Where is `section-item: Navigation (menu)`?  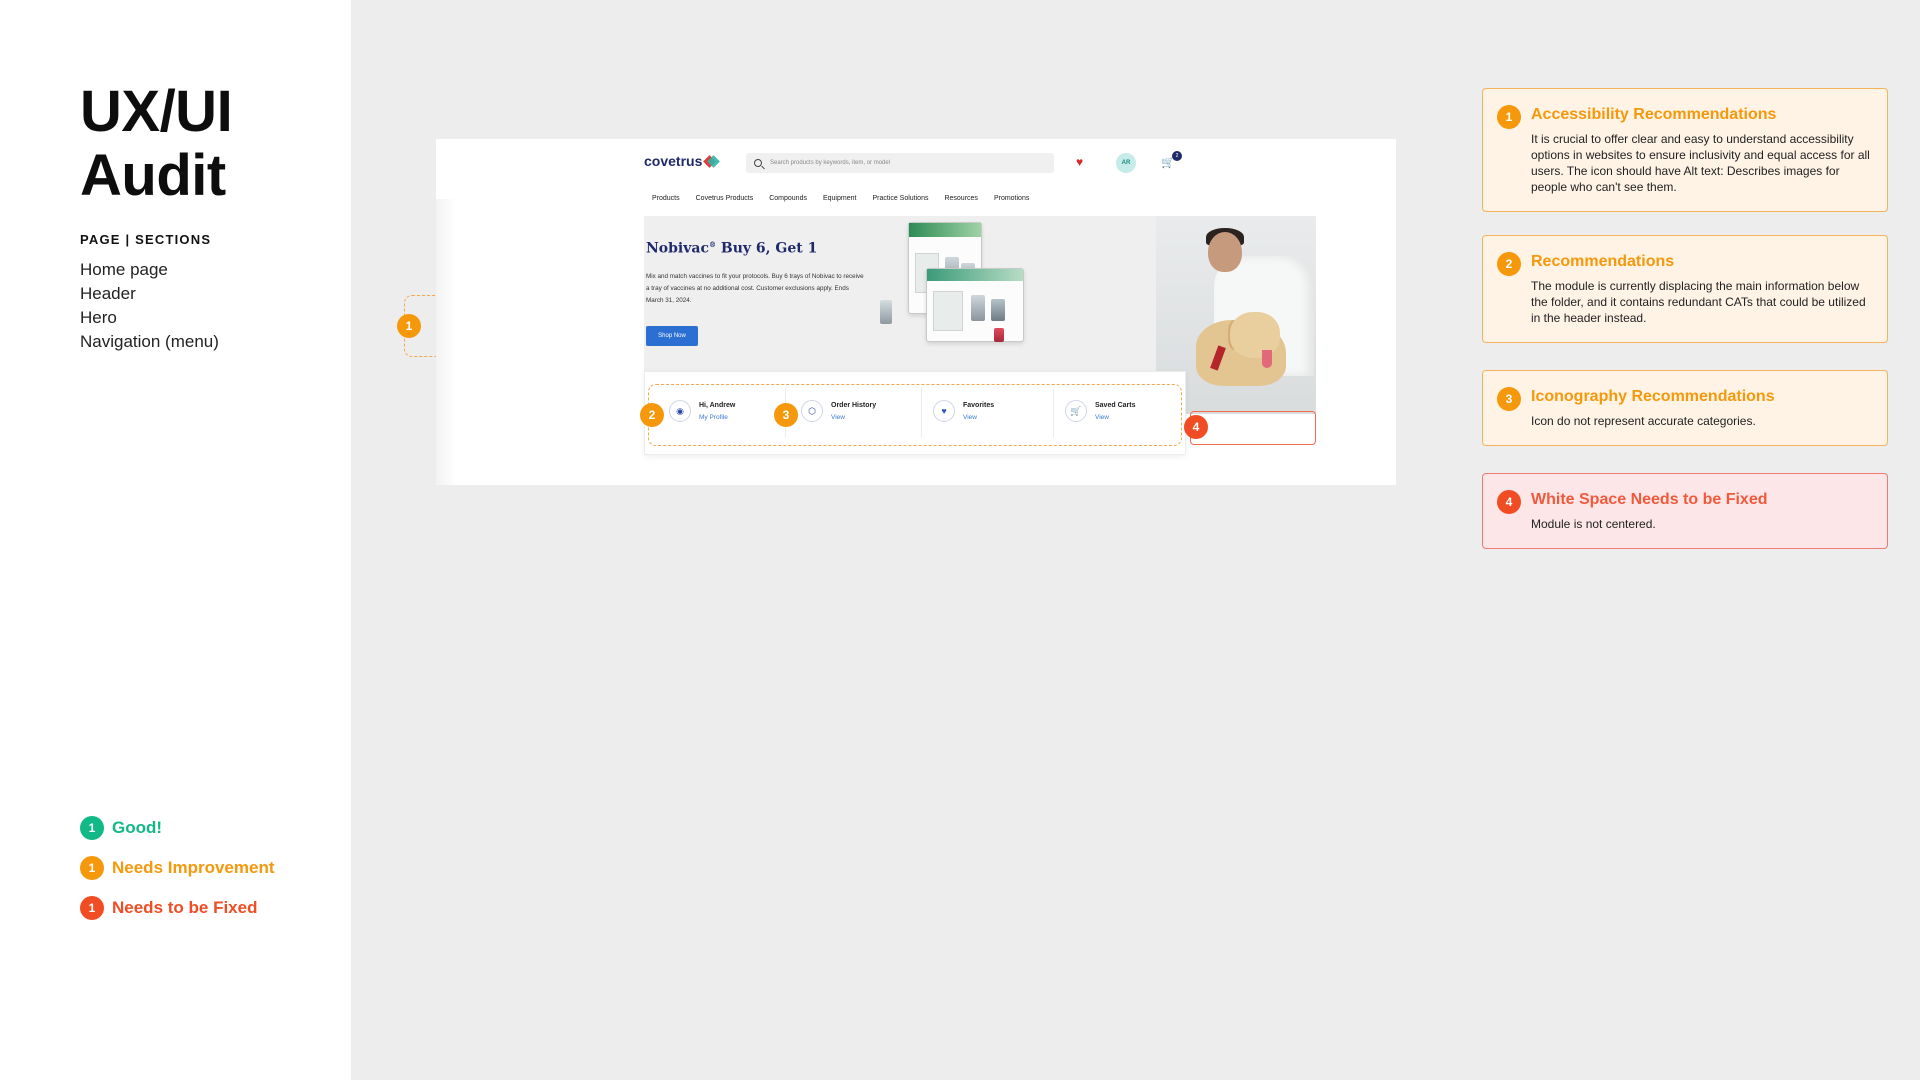
section-item: Navigation (menu) is located at coordinates (149, 341).